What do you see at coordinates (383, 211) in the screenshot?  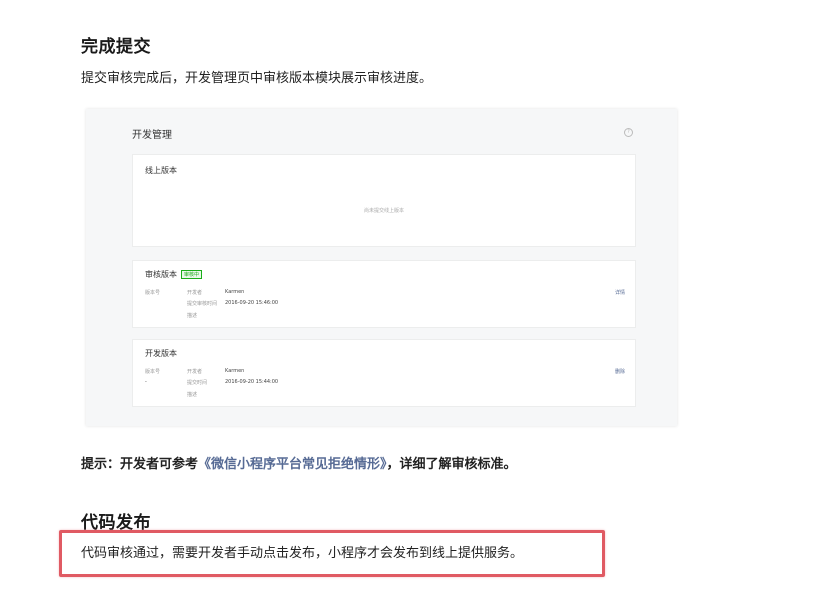 I see `online-version-empty-text: 尚未提交线上版本` at bounding box center [383, 211].